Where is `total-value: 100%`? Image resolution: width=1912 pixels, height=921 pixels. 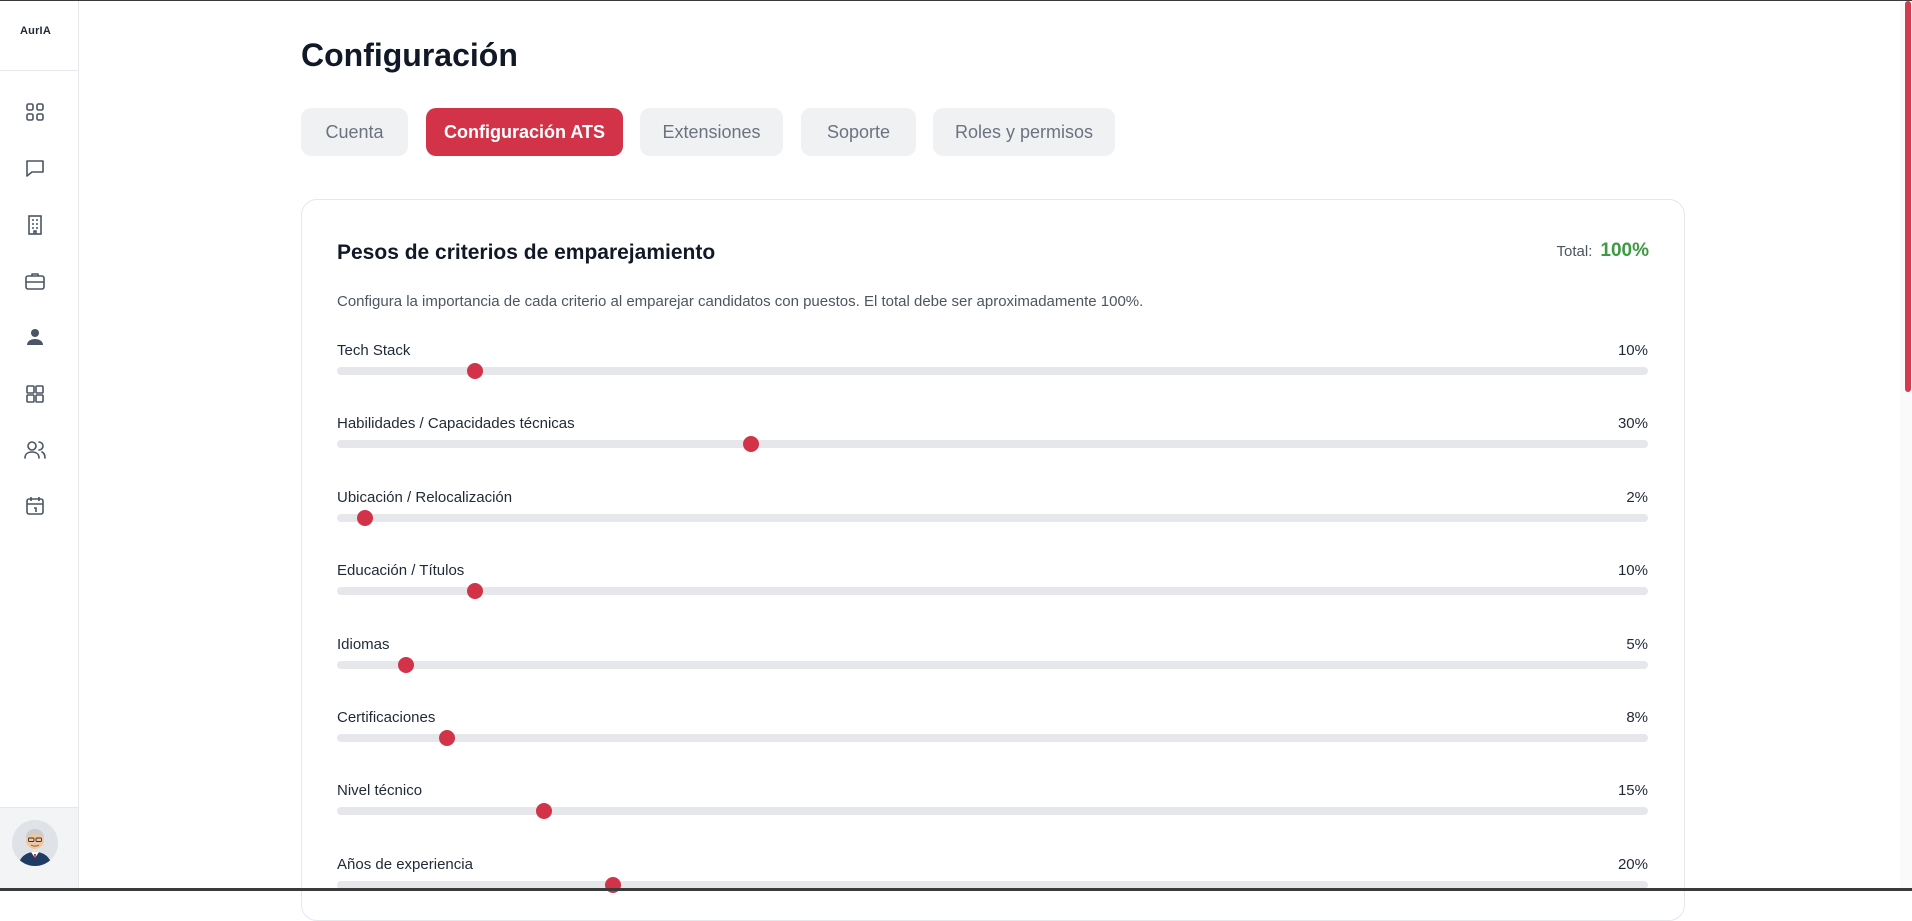
total-value: 100% is located at coordinates (1624, 250).